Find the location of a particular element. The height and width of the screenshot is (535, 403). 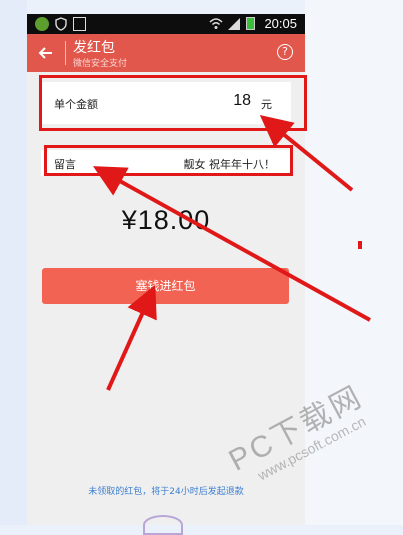

red-marker is located at coordinates (360, 245).